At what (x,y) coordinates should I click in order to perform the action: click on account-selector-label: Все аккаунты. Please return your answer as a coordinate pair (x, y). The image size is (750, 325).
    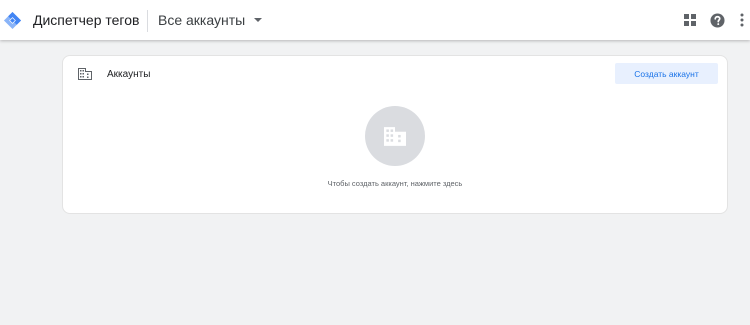
    Looking at the image, I should click on (202, 20).